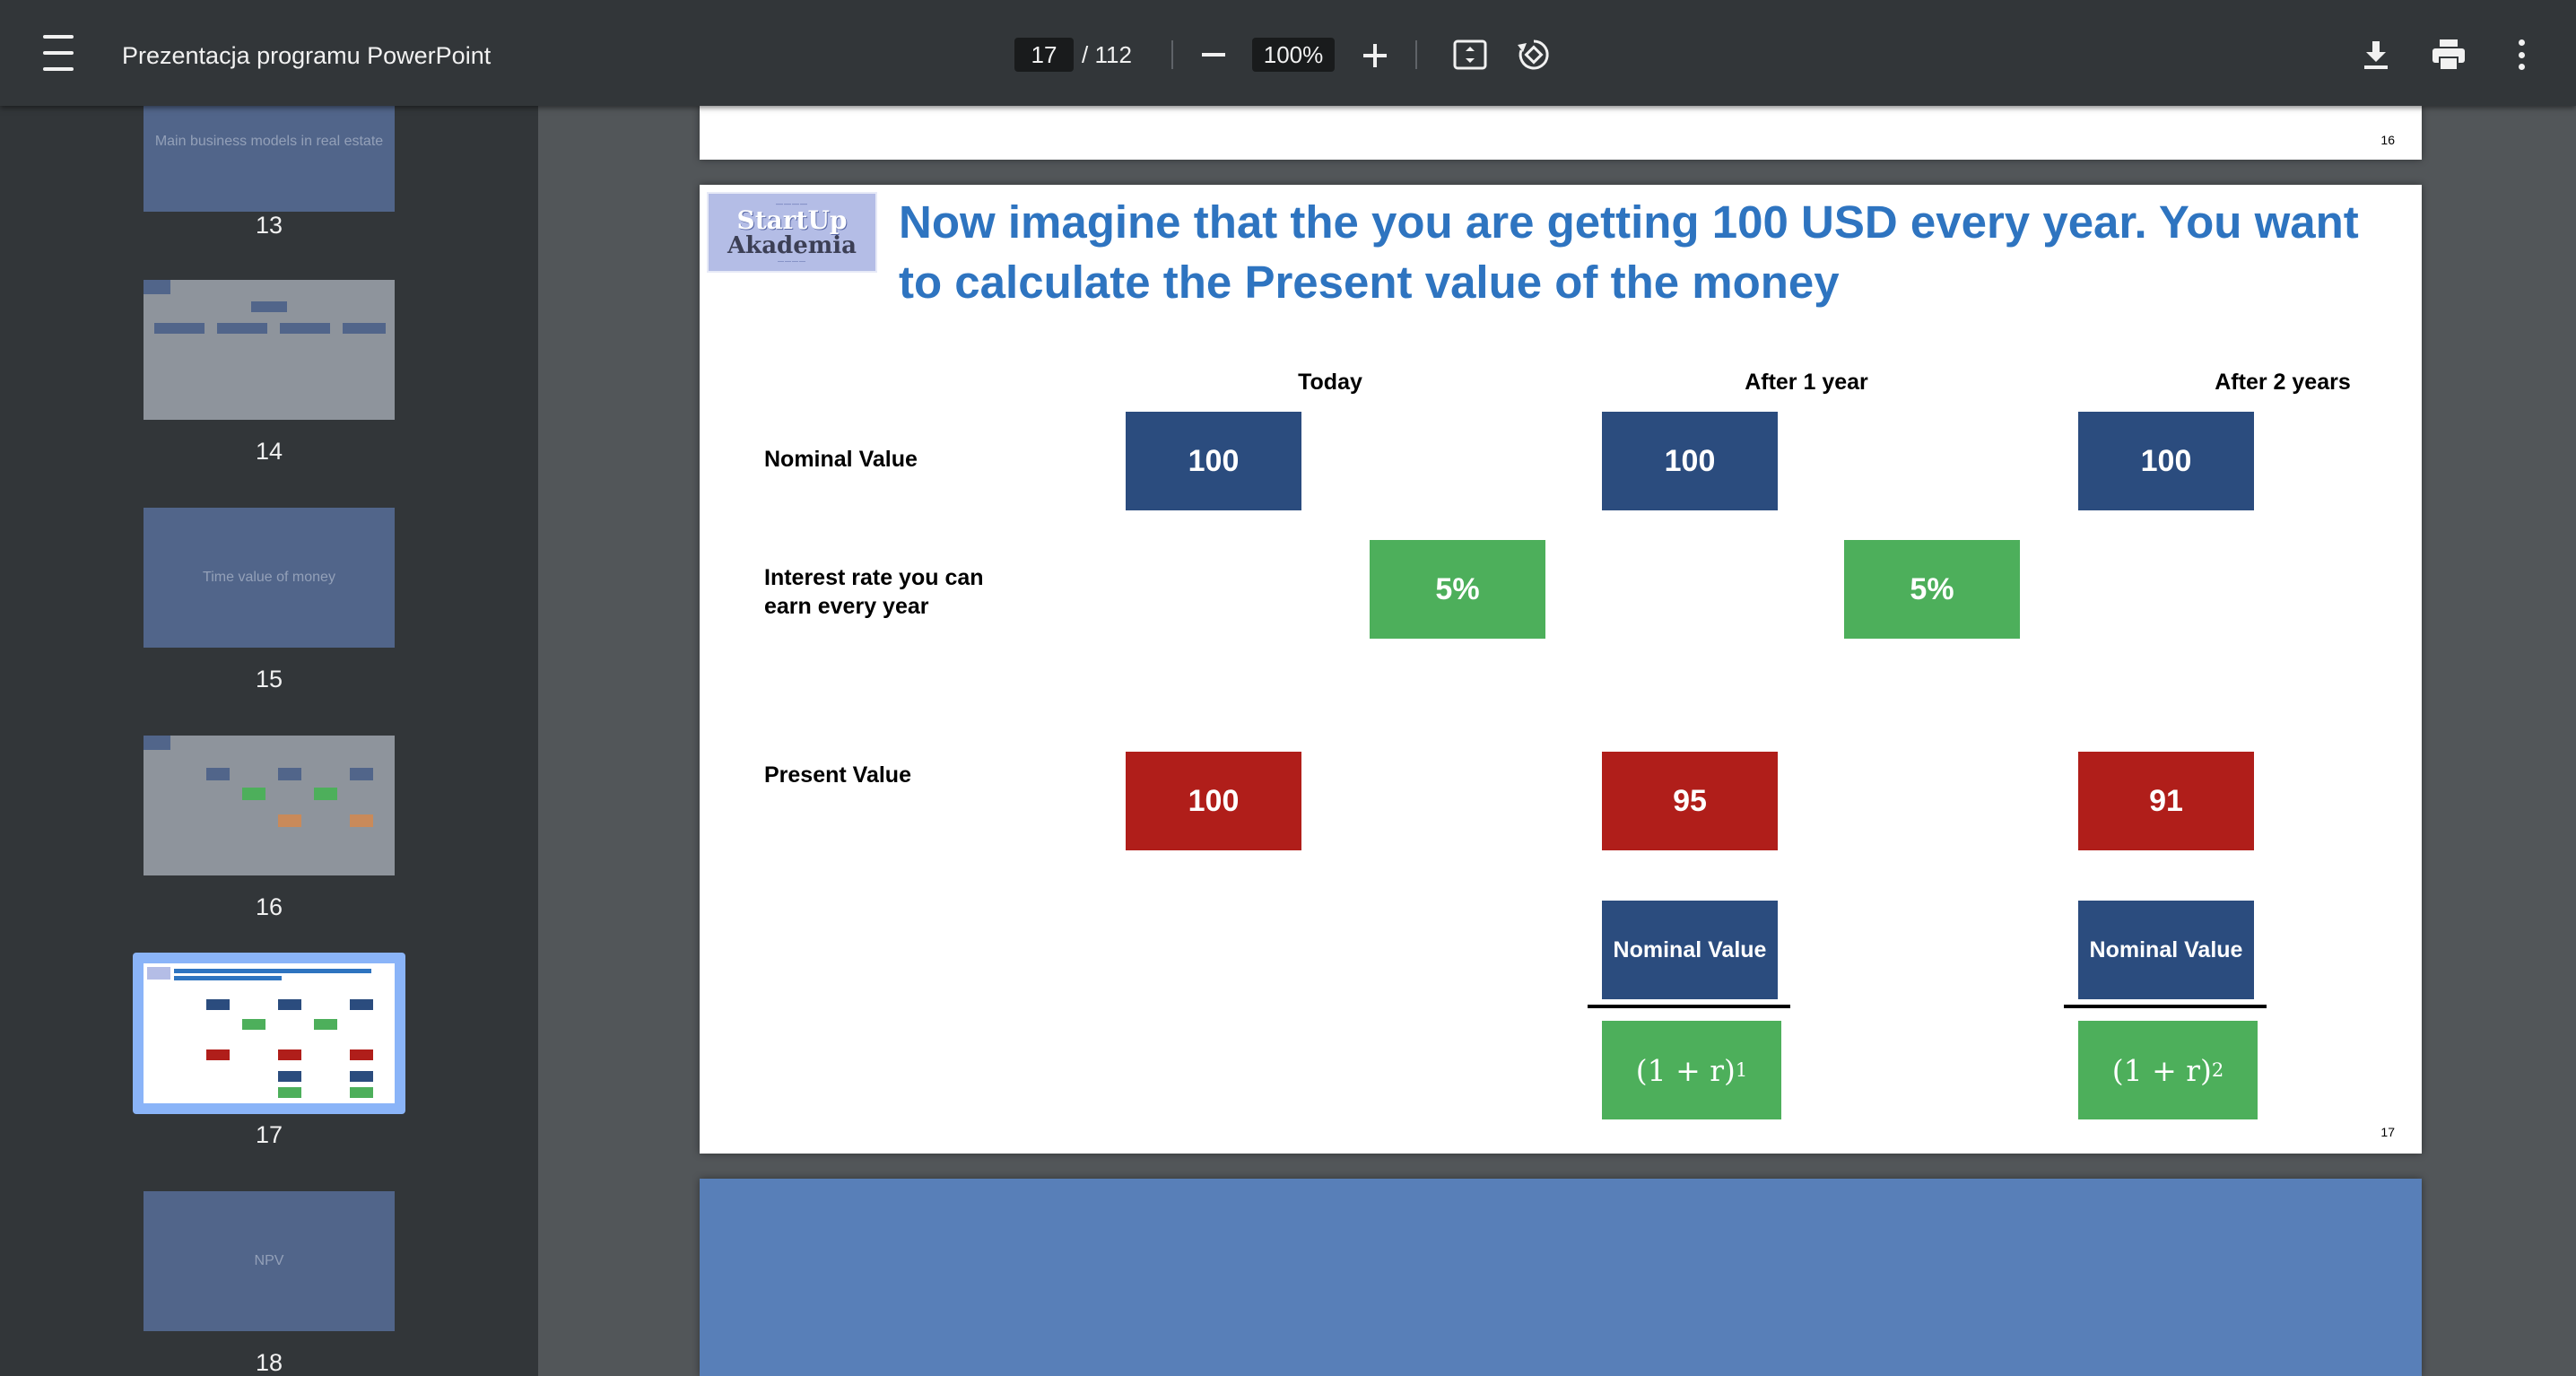  I want to click on zoom-out-icon, so click(1213, 54).